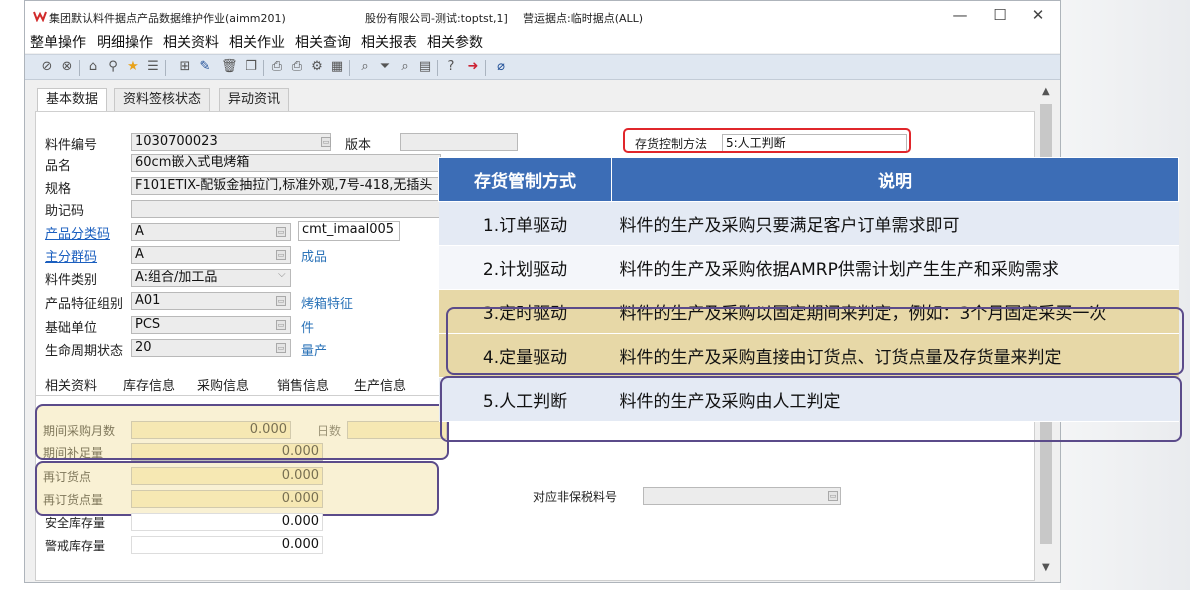  Describe the element at coordinates (237, 488) in the screenshot. I see `fixed-qty-highlight` at that location.